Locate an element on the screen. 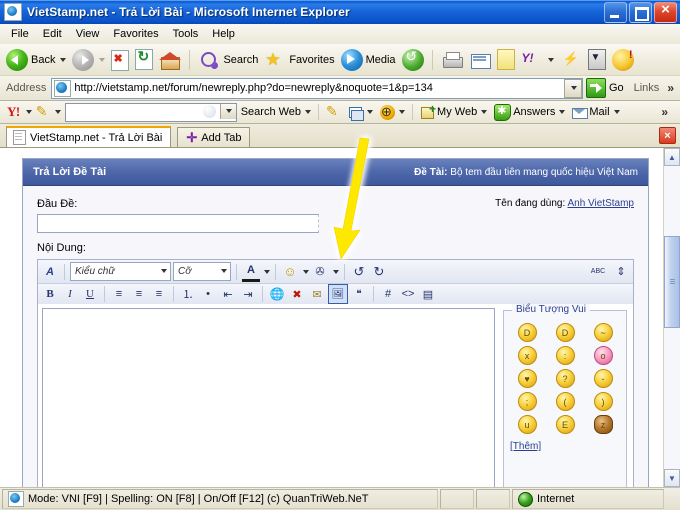 The height and width of the screenshot is (510, 680). yahoo-pencil-button is located at coordinates (48, 112).